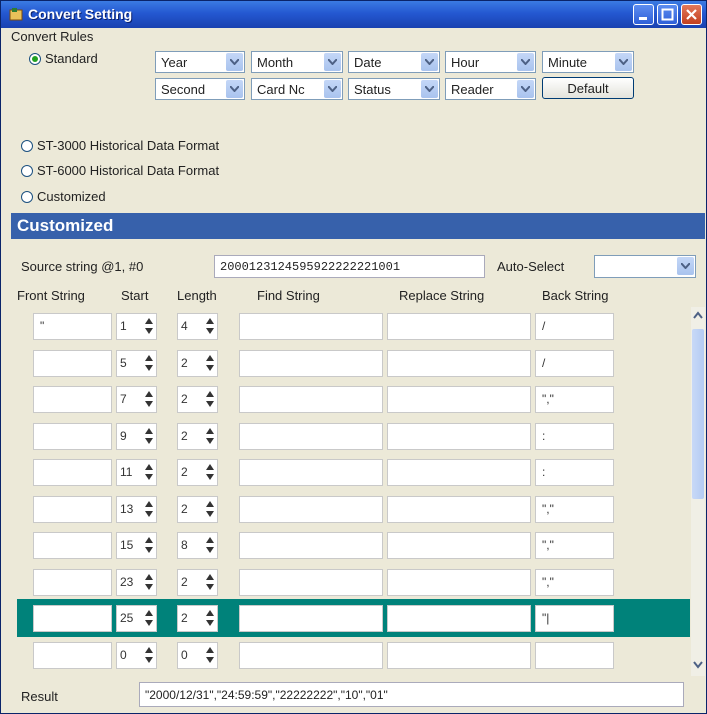  What do you see at coordinates (136, 582) in the screenshot?
I see `start-spinner: 23` at bounding box center [136, 582].